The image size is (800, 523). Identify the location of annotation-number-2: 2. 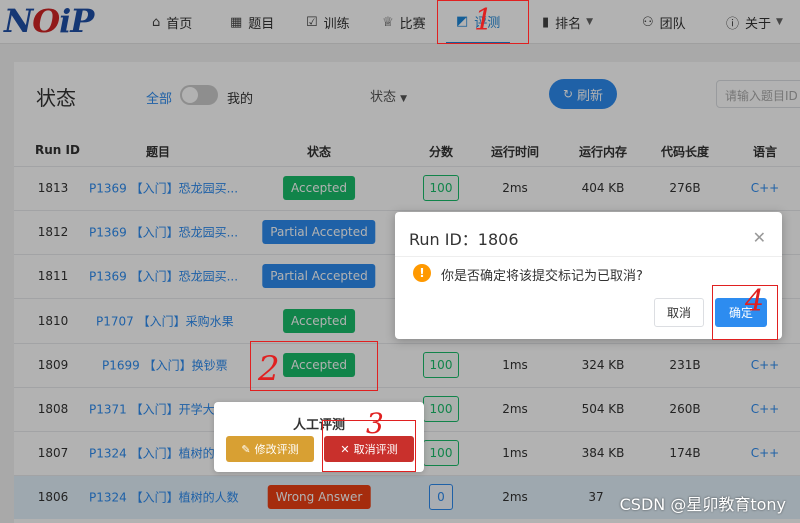
(269, 369).